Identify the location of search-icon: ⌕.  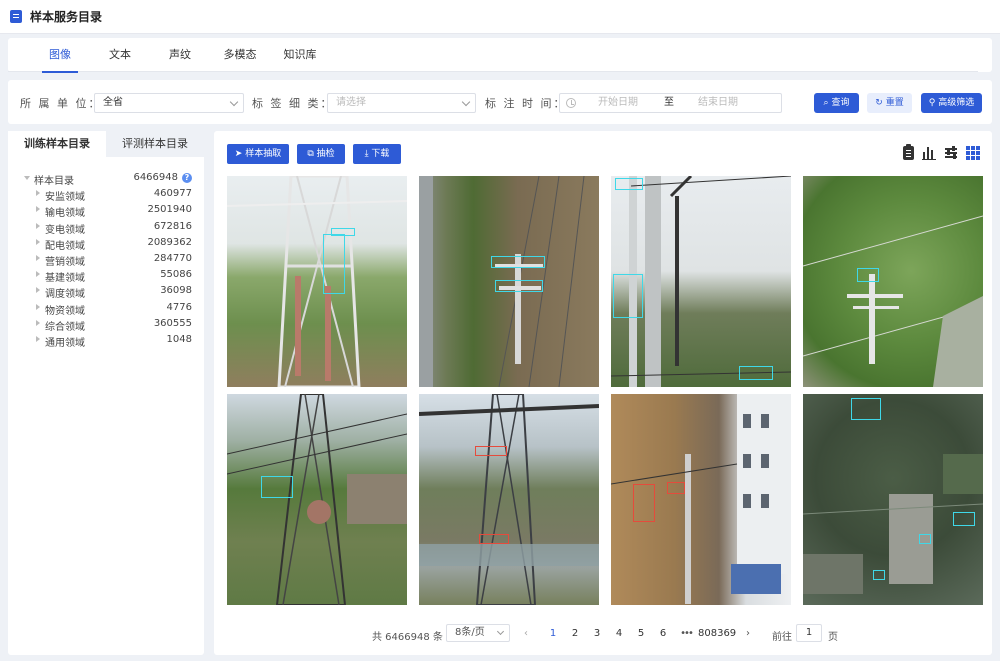
(826, 103).